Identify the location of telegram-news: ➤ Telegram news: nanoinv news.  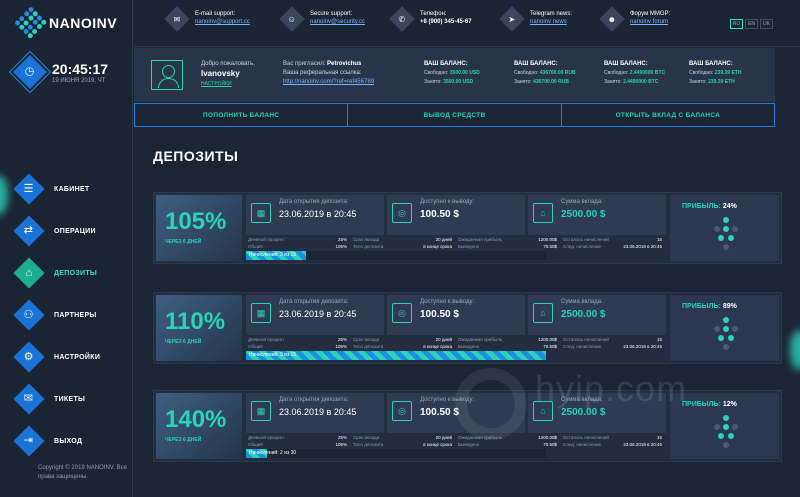
(536, 19).